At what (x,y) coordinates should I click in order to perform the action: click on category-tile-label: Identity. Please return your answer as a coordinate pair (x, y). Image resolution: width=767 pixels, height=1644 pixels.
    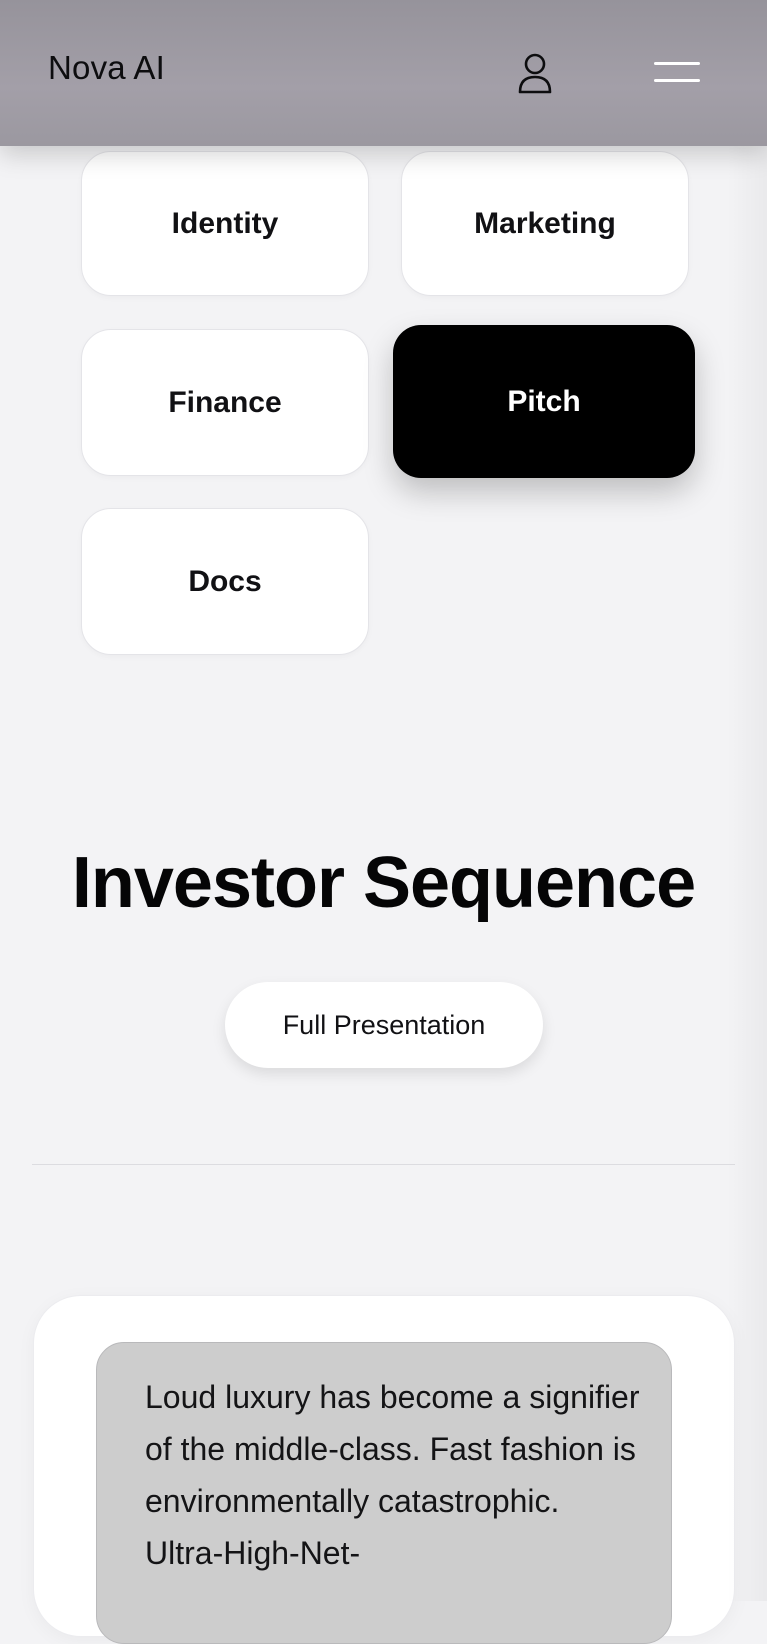
    Looking at the image, I should click on (225, 223).